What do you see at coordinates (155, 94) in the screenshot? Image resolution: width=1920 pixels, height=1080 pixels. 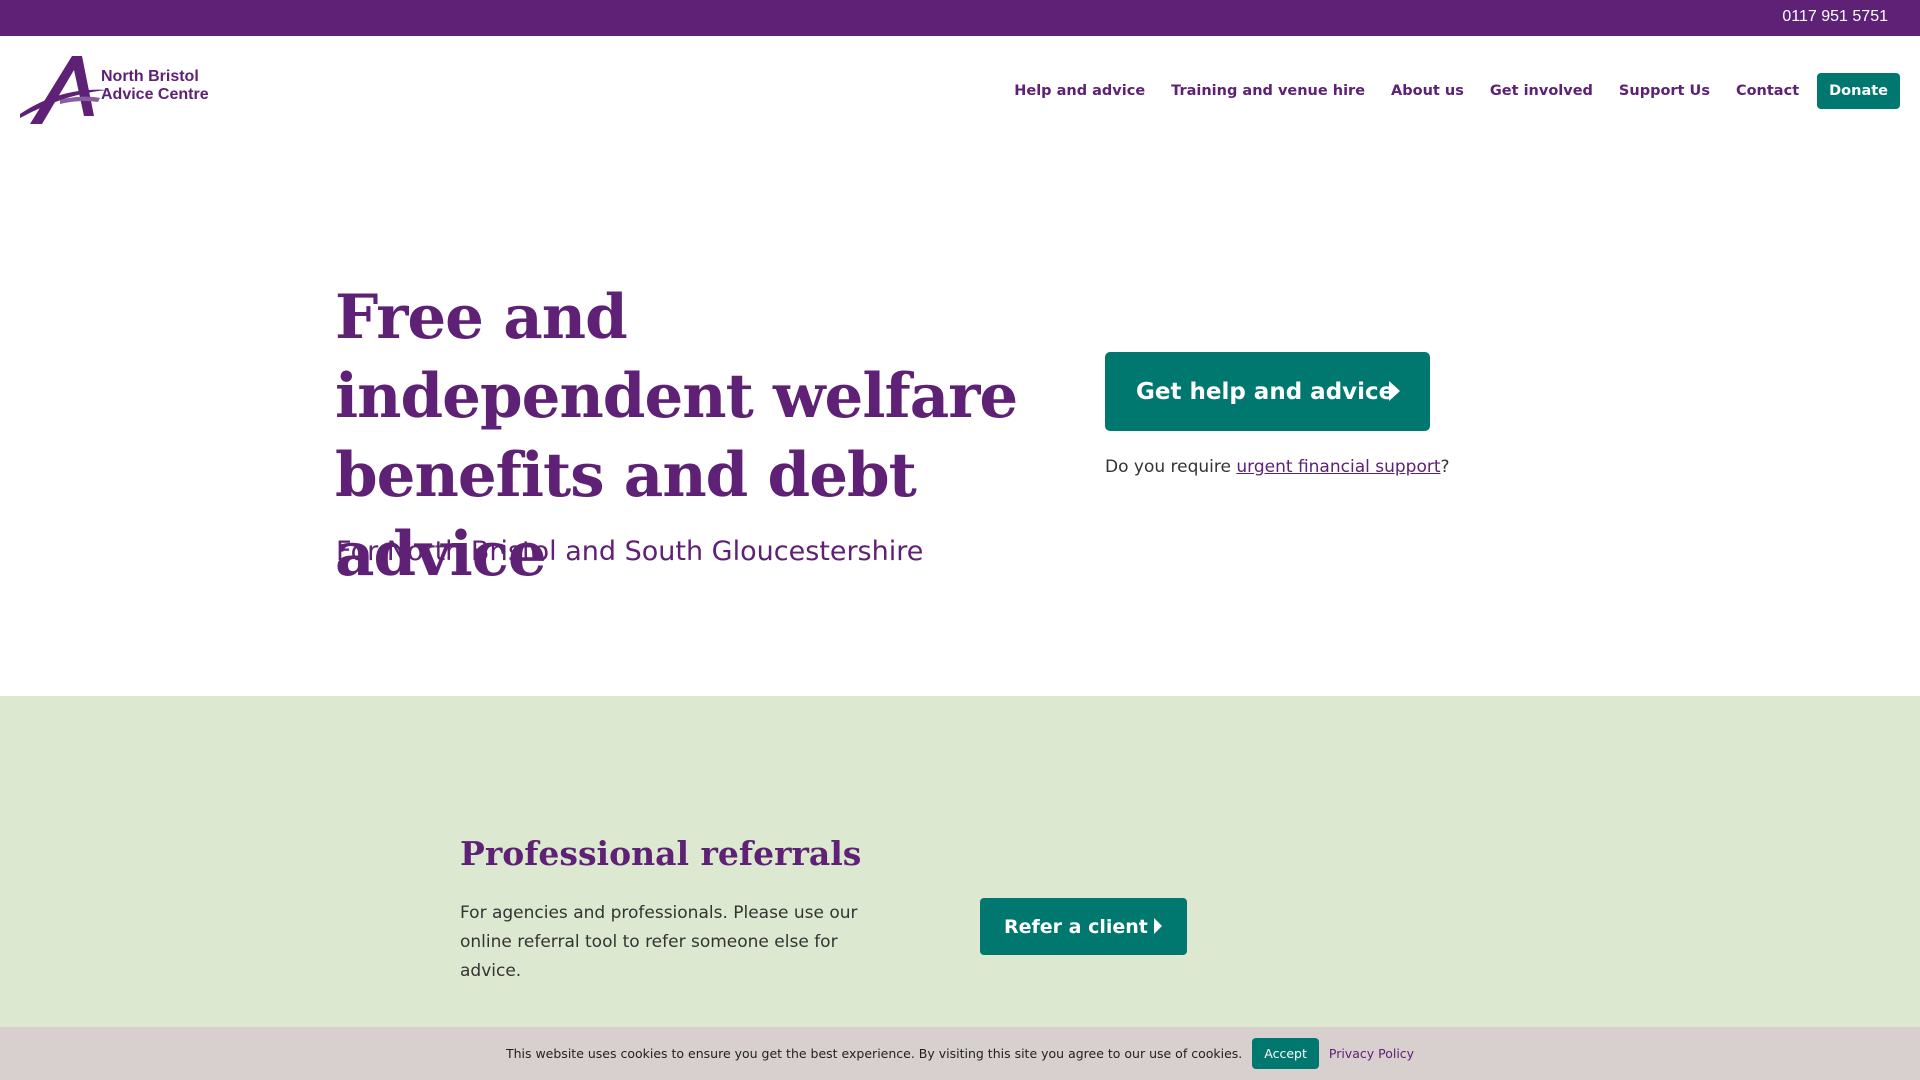 I see `logo-line-2: Advice Centre` at bounding box center [155, 94].